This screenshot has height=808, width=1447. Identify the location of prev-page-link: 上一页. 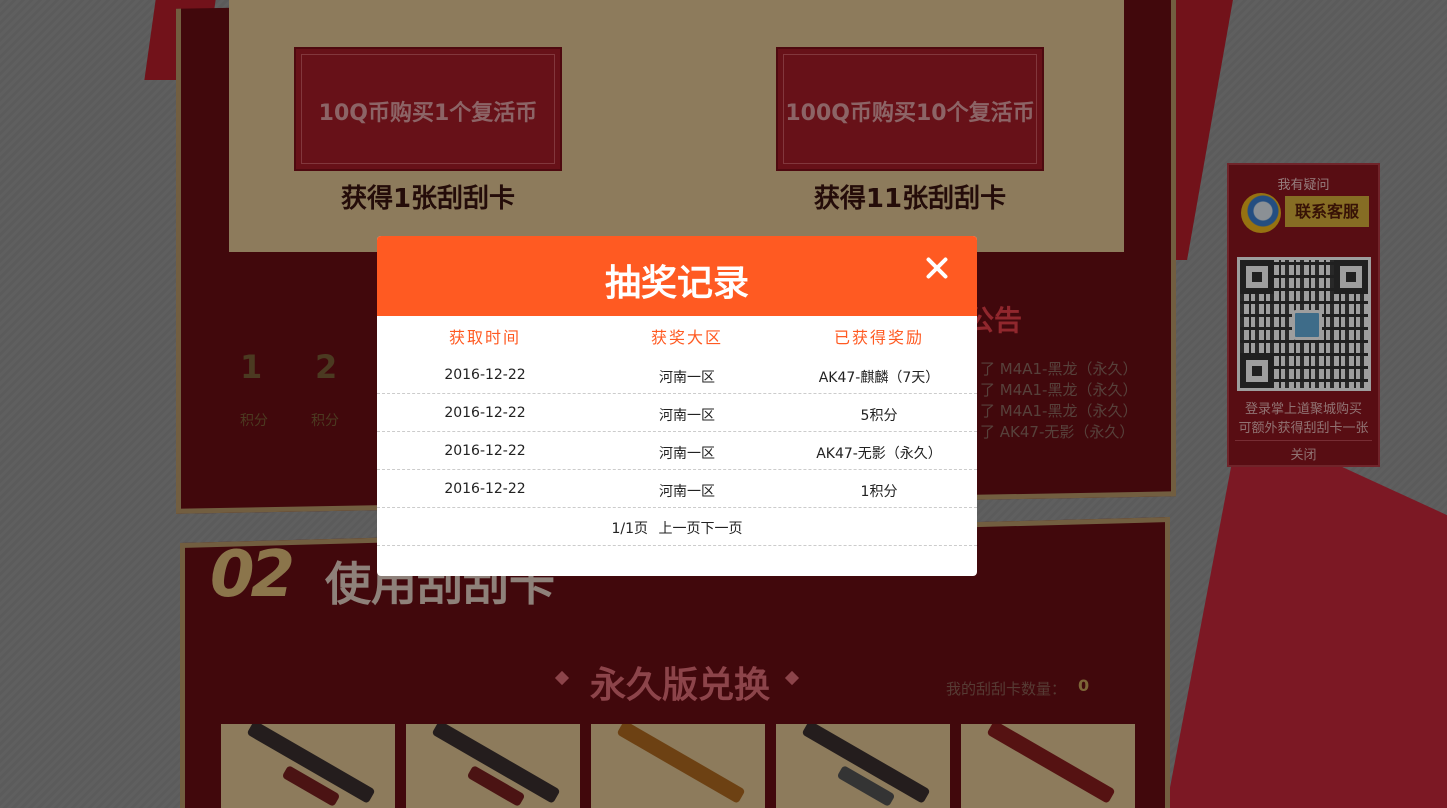
(679, 529).